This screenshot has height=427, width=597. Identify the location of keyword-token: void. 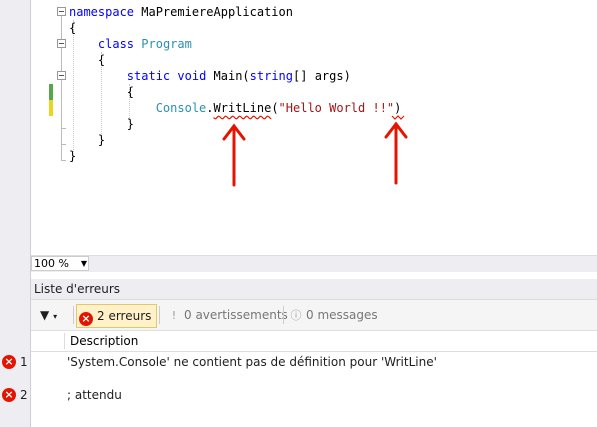
(192, 76).